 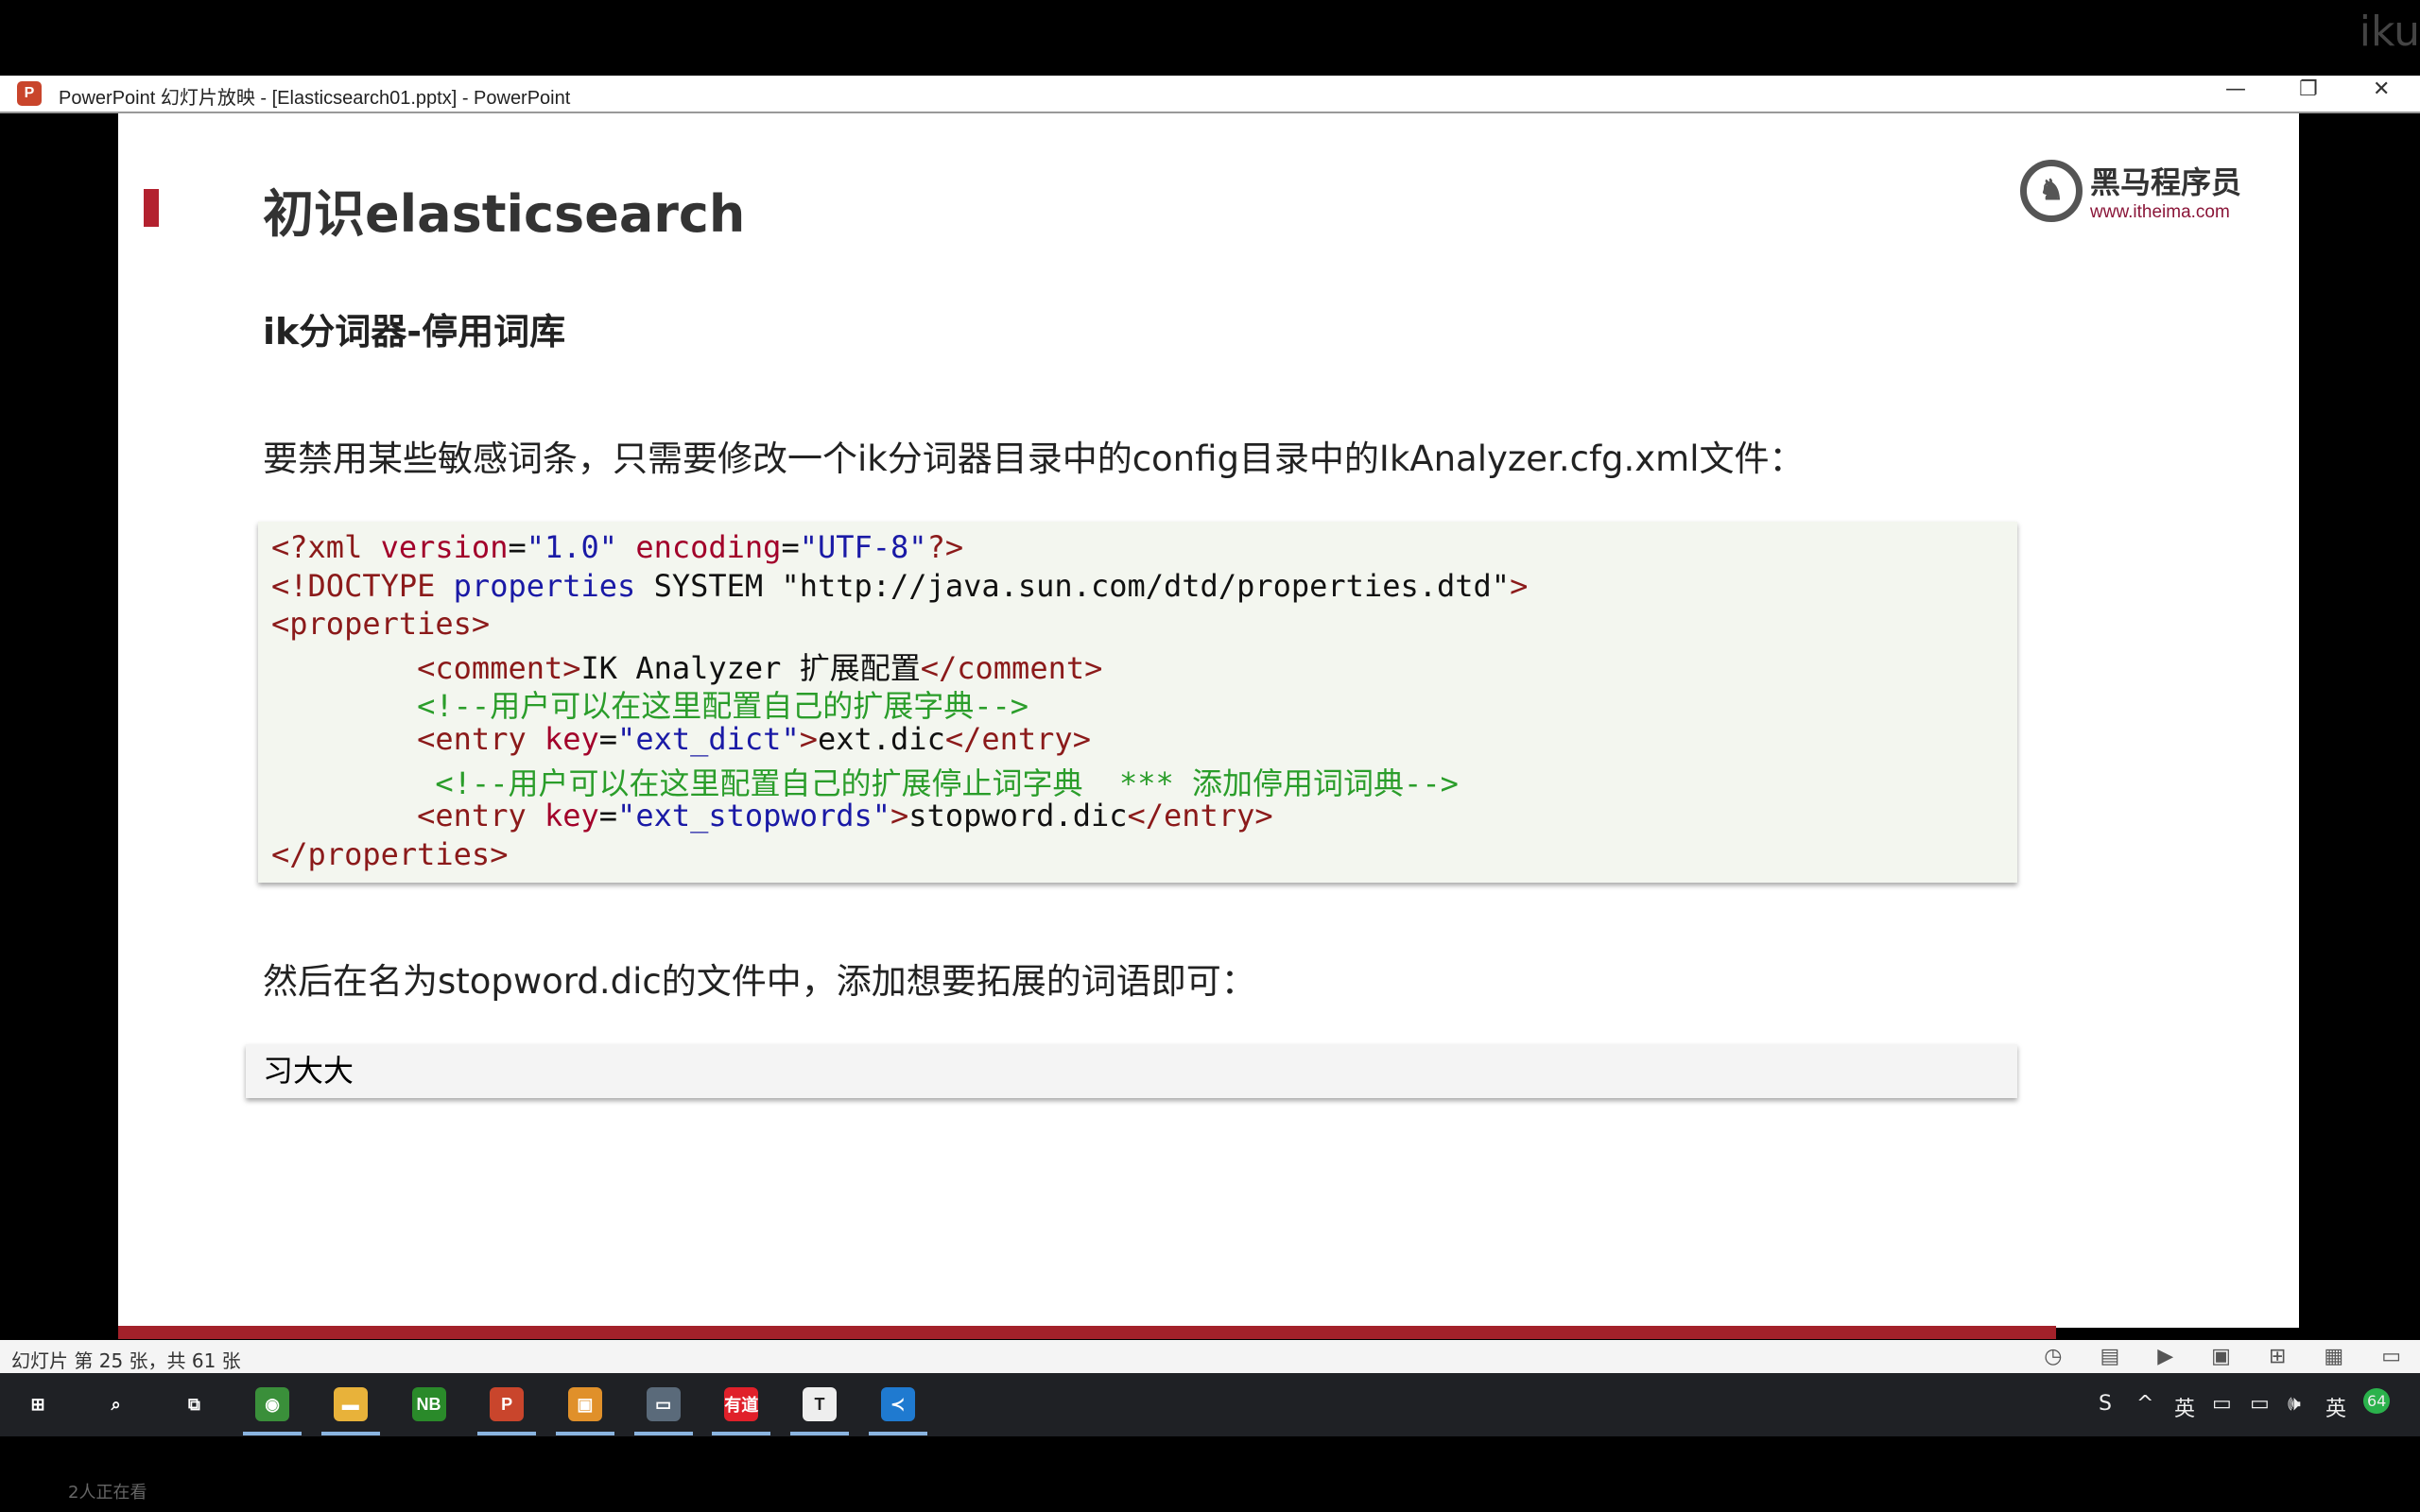 What do you see at coordinates (2053, 1356) in the screenshot?
I see `view-button-icon: ◷` at bounding box center [2053, 1356].